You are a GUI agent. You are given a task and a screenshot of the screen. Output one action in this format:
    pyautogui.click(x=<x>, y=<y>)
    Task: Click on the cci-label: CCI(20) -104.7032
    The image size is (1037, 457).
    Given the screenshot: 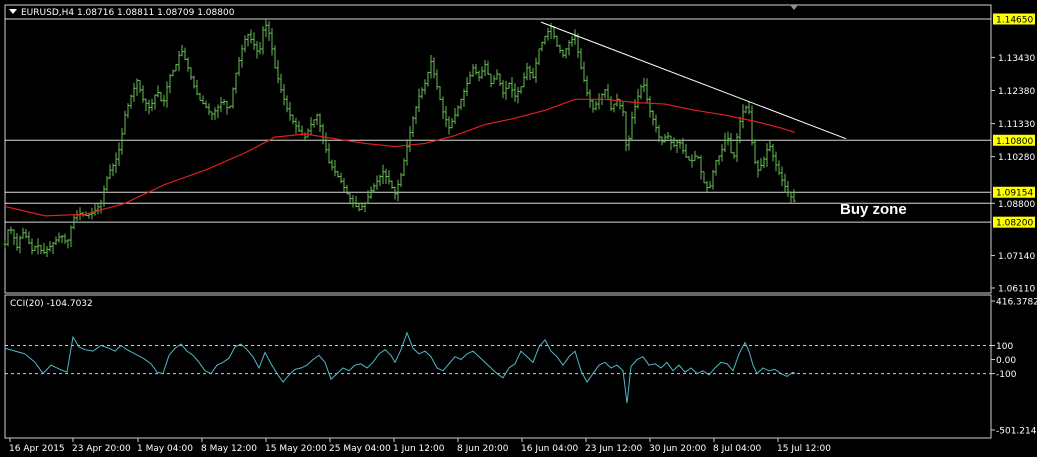 What is the action you would take?
    pyautogui.click(x=51, y=304)
    